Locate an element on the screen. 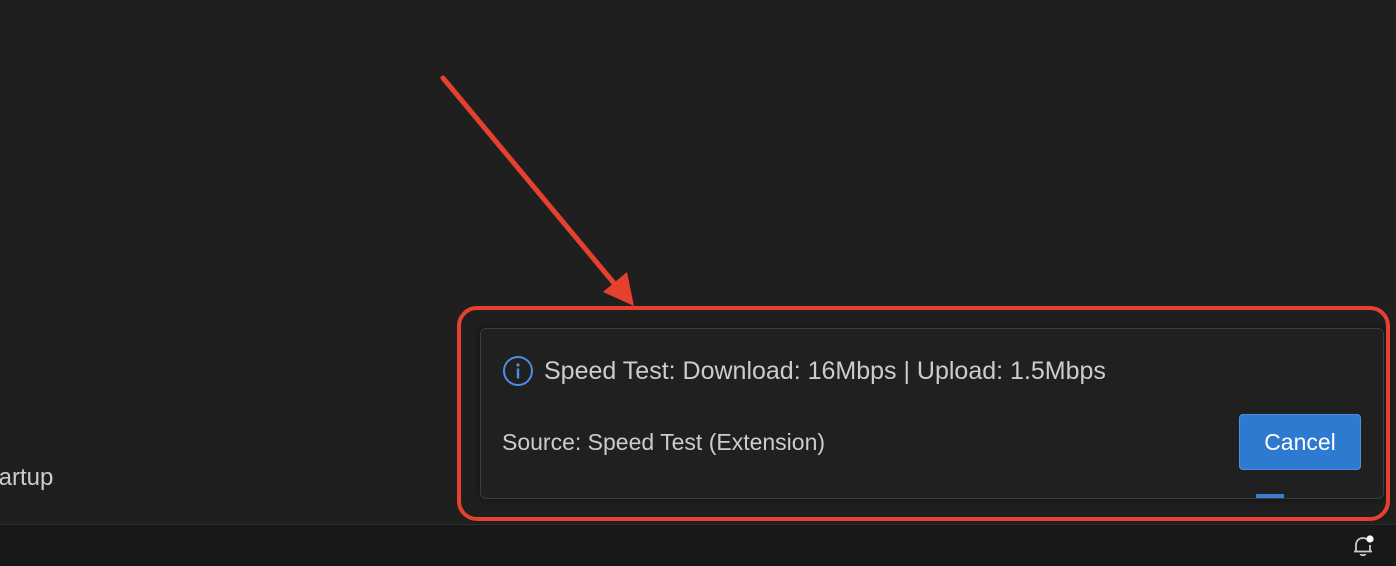  startup-text: tartup is located at coordinates (26, 478).